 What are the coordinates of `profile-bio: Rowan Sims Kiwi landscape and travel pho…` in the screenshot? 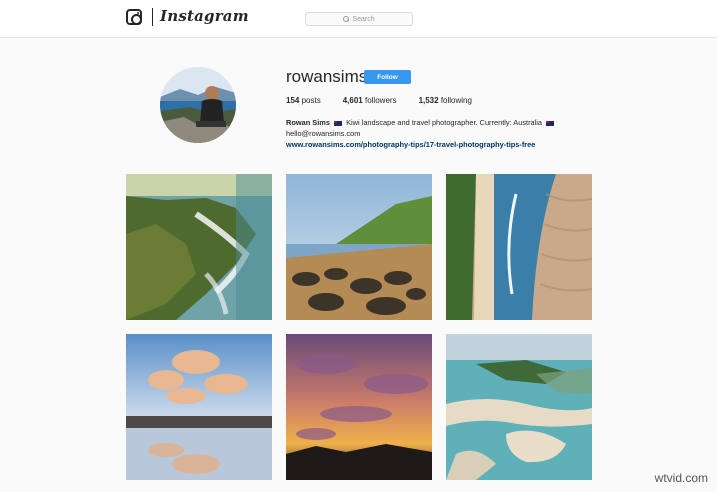 It's located at (421, 133).